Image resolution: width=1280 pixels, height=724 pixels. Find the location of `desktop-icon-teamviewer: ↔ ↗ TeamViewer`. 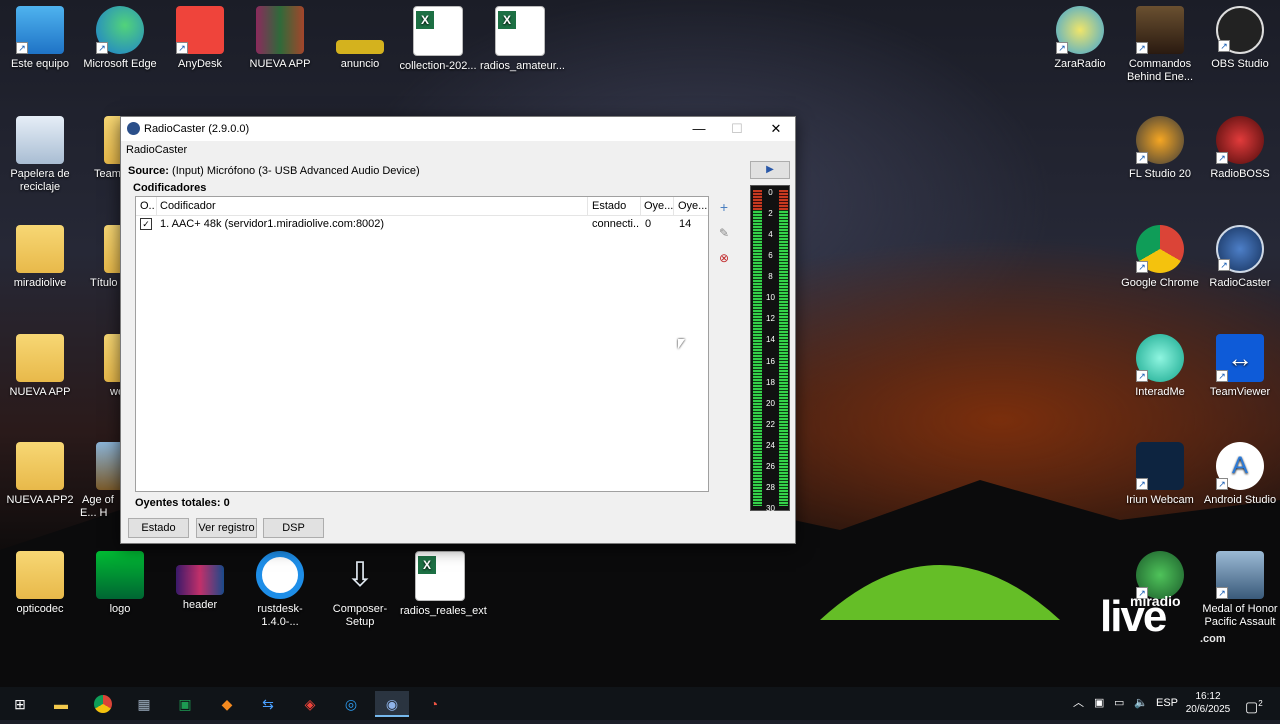

desktop-icon-teamviewer: ↔ ↗ TeamViewer is located at coordinates (1240, 366).